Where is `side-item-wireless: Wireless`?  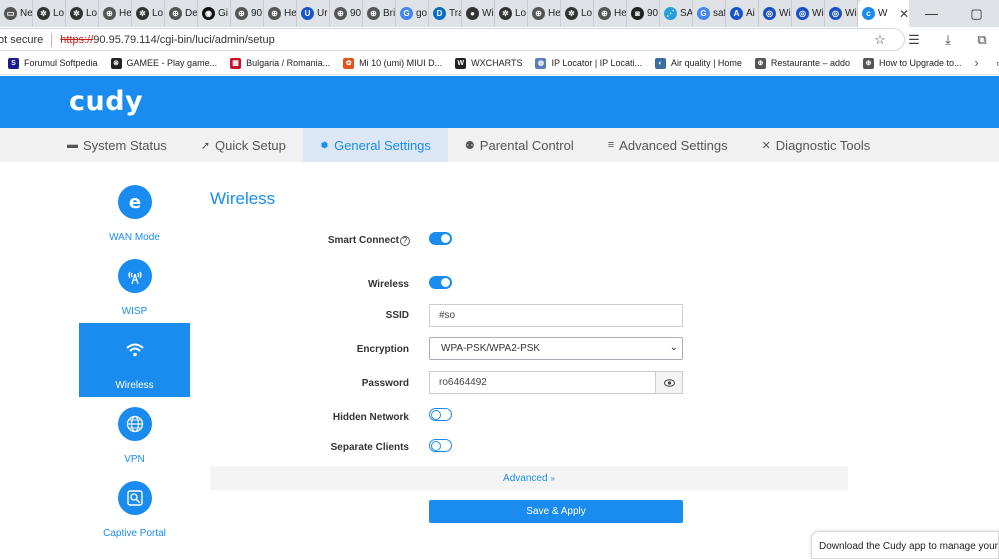
side-item-wireless: Wireless is located at coordinates (134, 360).